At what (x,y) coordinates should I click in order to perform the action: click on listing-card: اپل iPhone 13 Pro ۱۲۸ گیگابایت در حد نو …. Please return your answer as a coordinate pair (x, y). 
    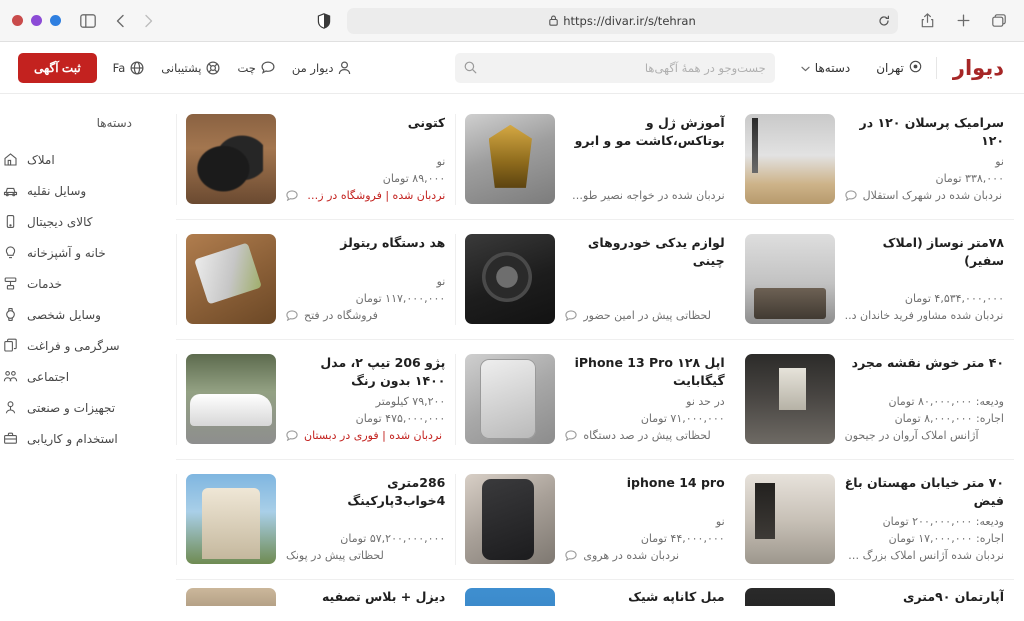
    Looking at the image, I should click on (595, 400).